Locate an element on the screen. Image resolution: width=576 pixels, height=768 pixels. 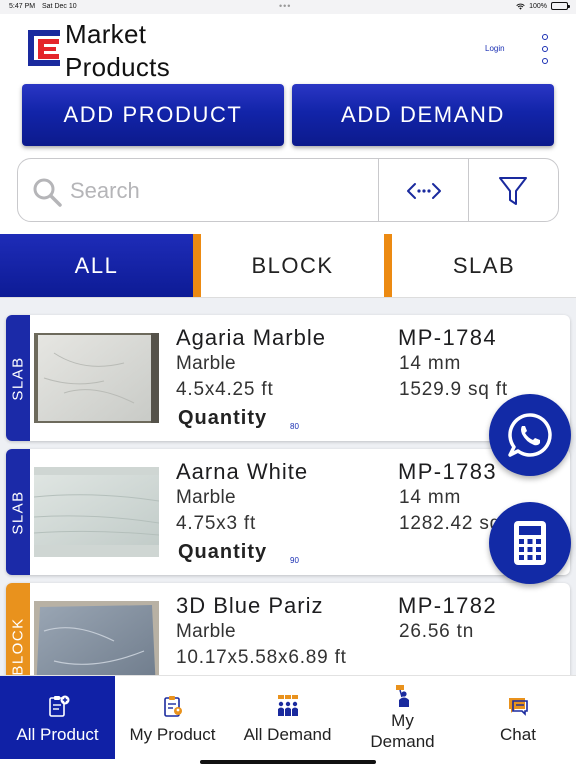
product-code: MP-1783 is located at coordinates (448, 471).